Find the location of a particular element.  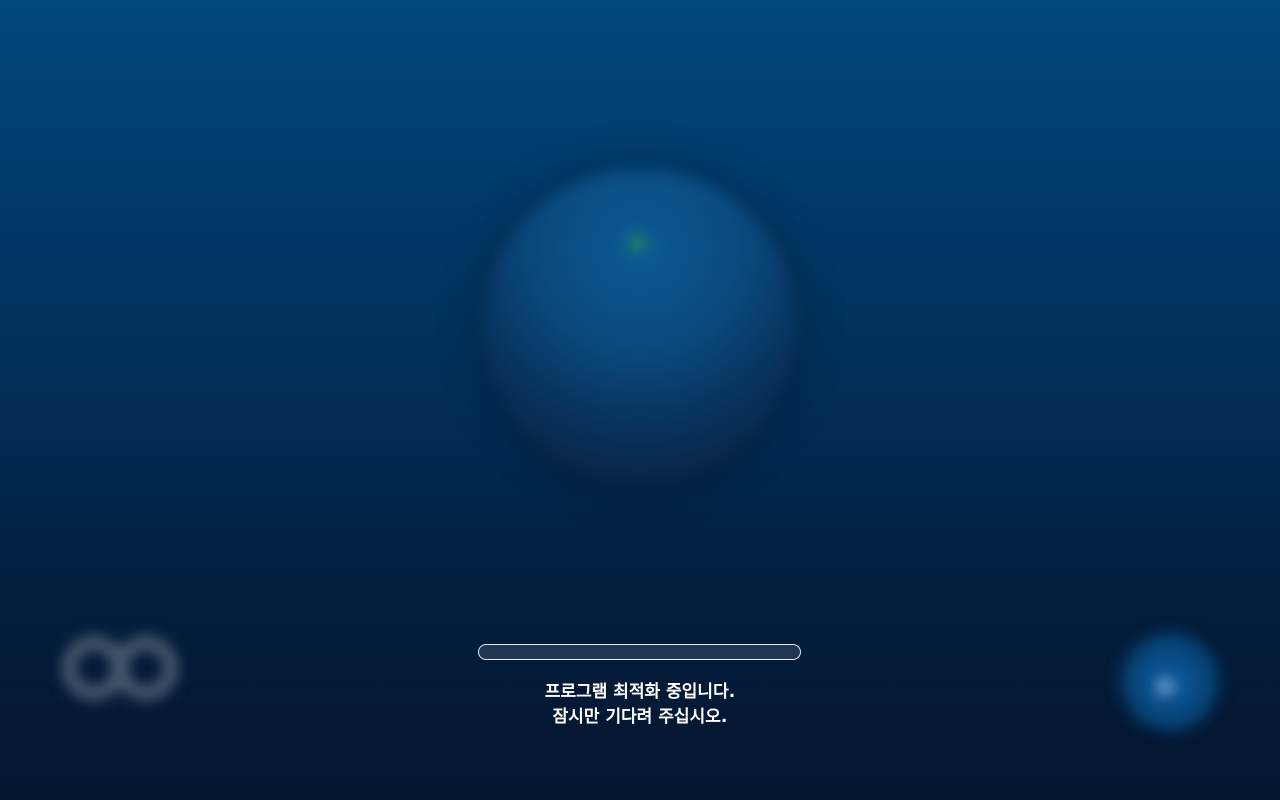

start-badge is located at coordinates (640, 326).